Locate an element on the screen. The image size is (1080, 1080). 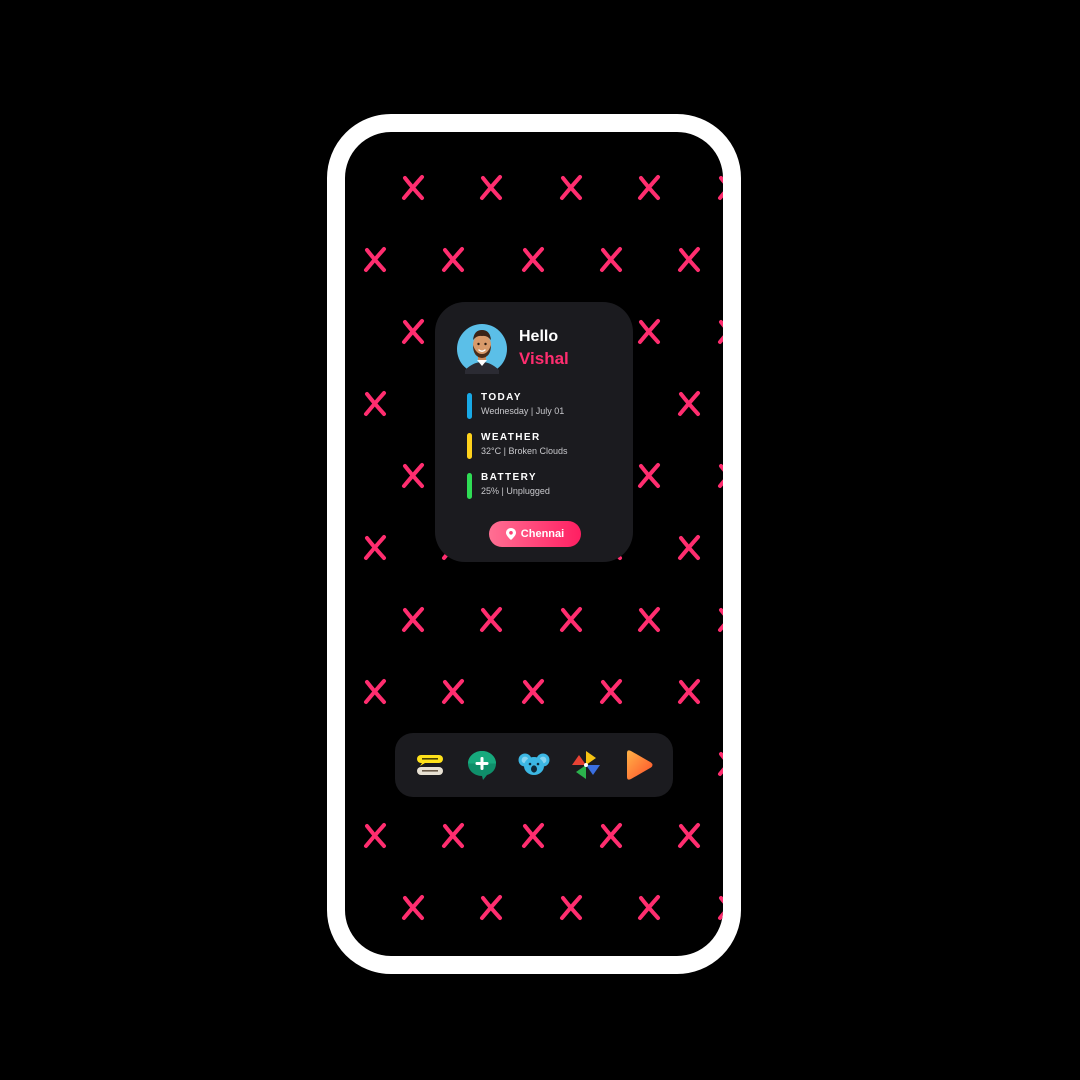
info-row-weather: WEATHER 32°C | Broken Clouds is located at coordinates (542, 446).